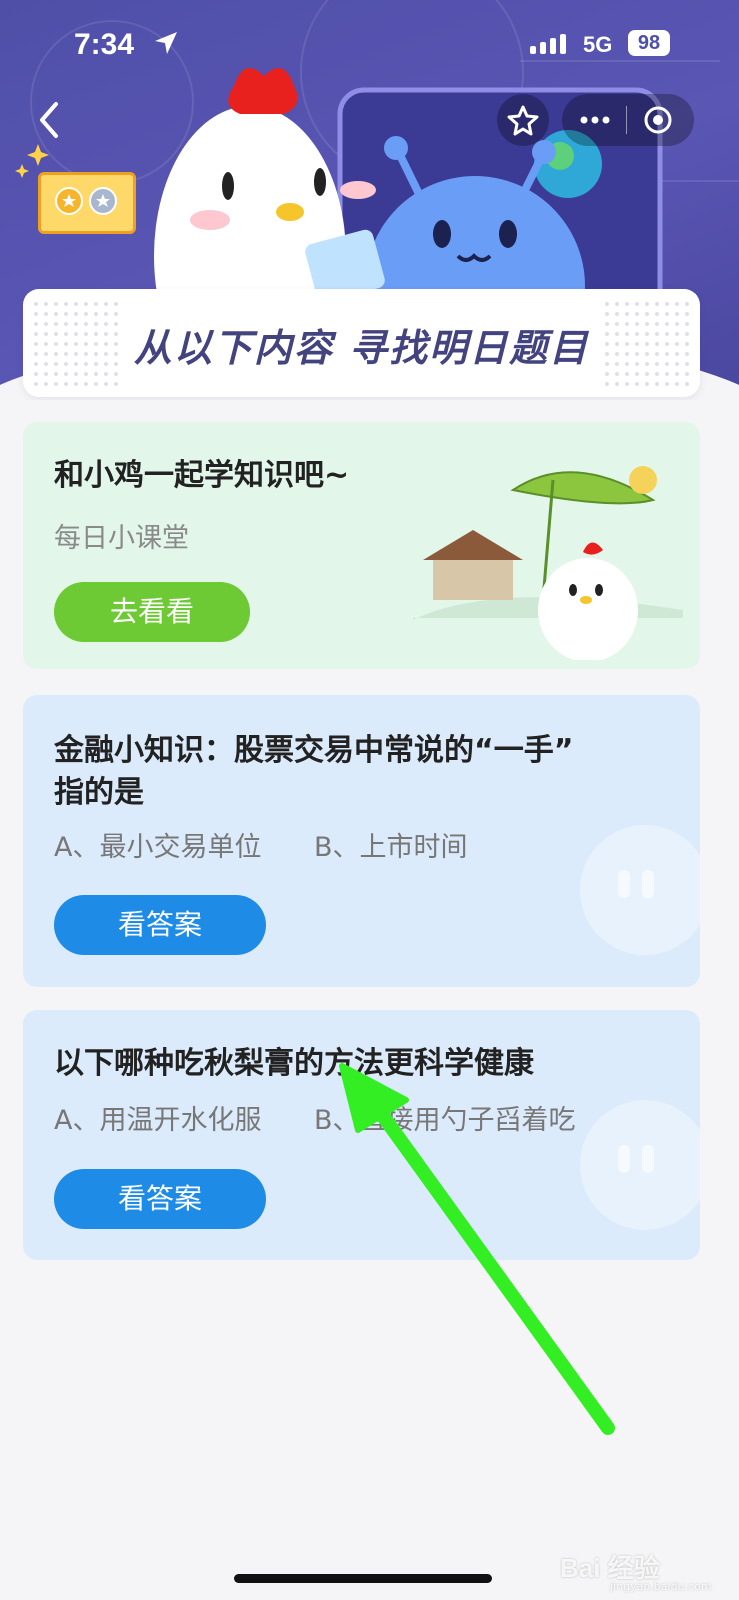  Describe the element at coordinates (369, 45) in the screenshot. I see `status-bar: 7:34 5G 98` at that location.